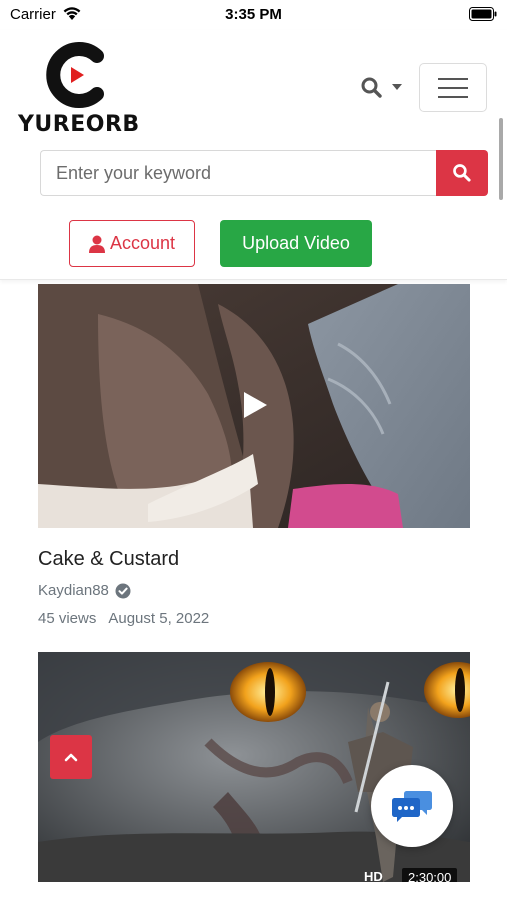 The image size is (507, 900). I want to click on chevron-up-icon, so click(71, 757).